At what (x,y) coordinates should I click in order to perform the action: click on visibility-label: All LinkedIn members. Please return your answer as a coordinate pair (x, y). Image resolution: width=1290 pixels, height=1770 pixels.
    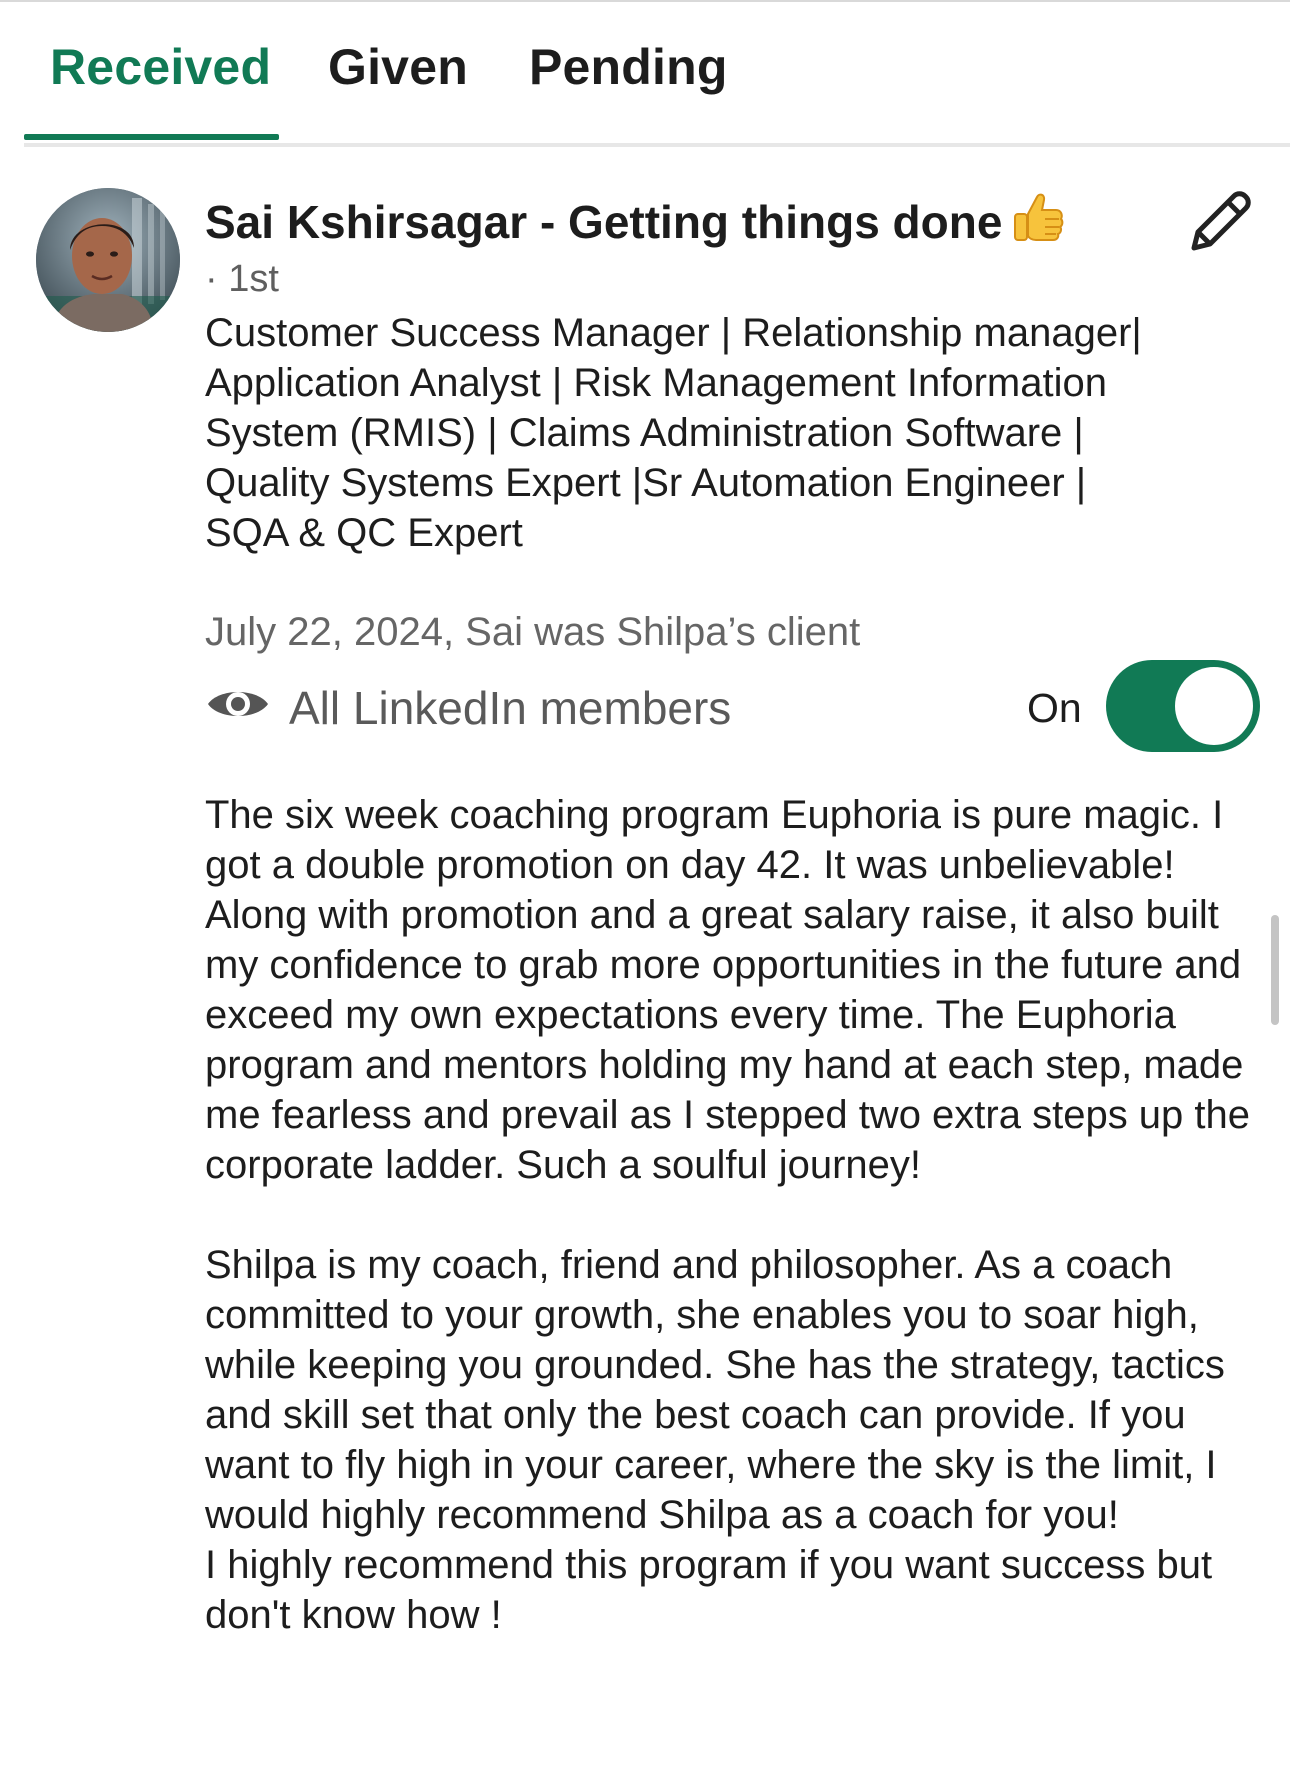
    Looking at the image, I should click on (510, 708).